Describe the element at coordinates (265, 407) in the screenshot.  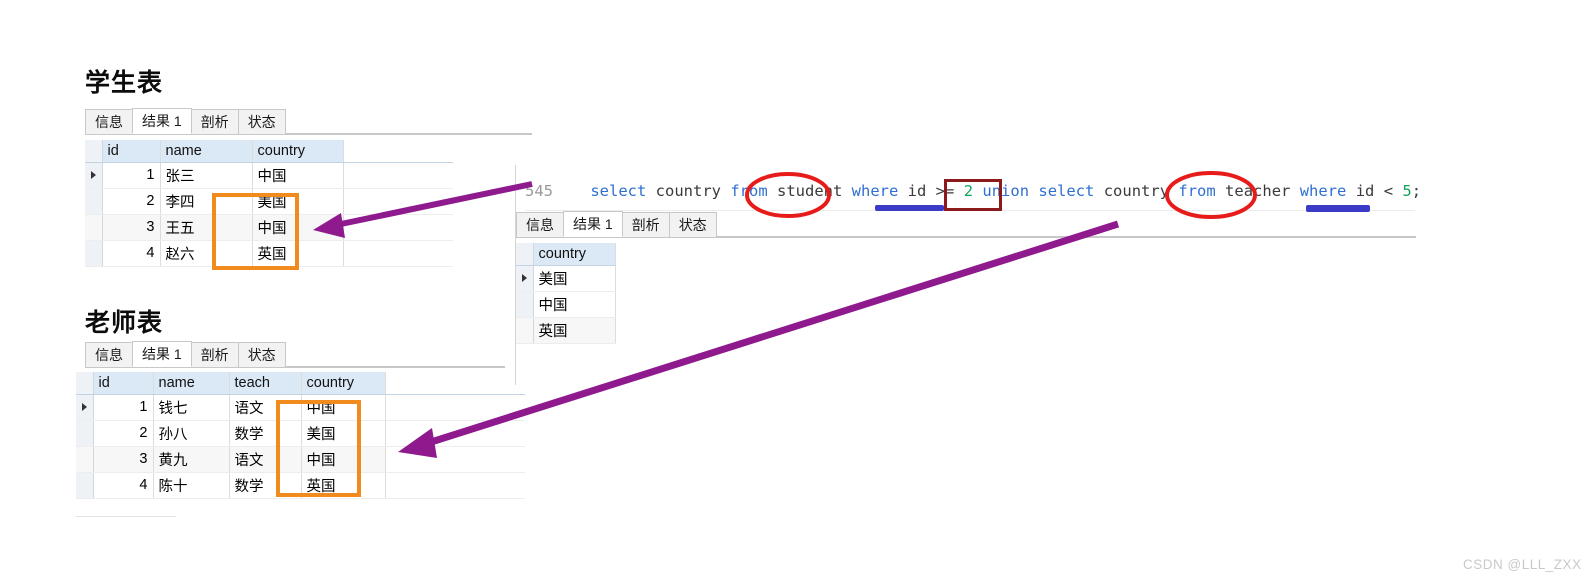
I see `cell-teacher-teach: 语文` at that location.